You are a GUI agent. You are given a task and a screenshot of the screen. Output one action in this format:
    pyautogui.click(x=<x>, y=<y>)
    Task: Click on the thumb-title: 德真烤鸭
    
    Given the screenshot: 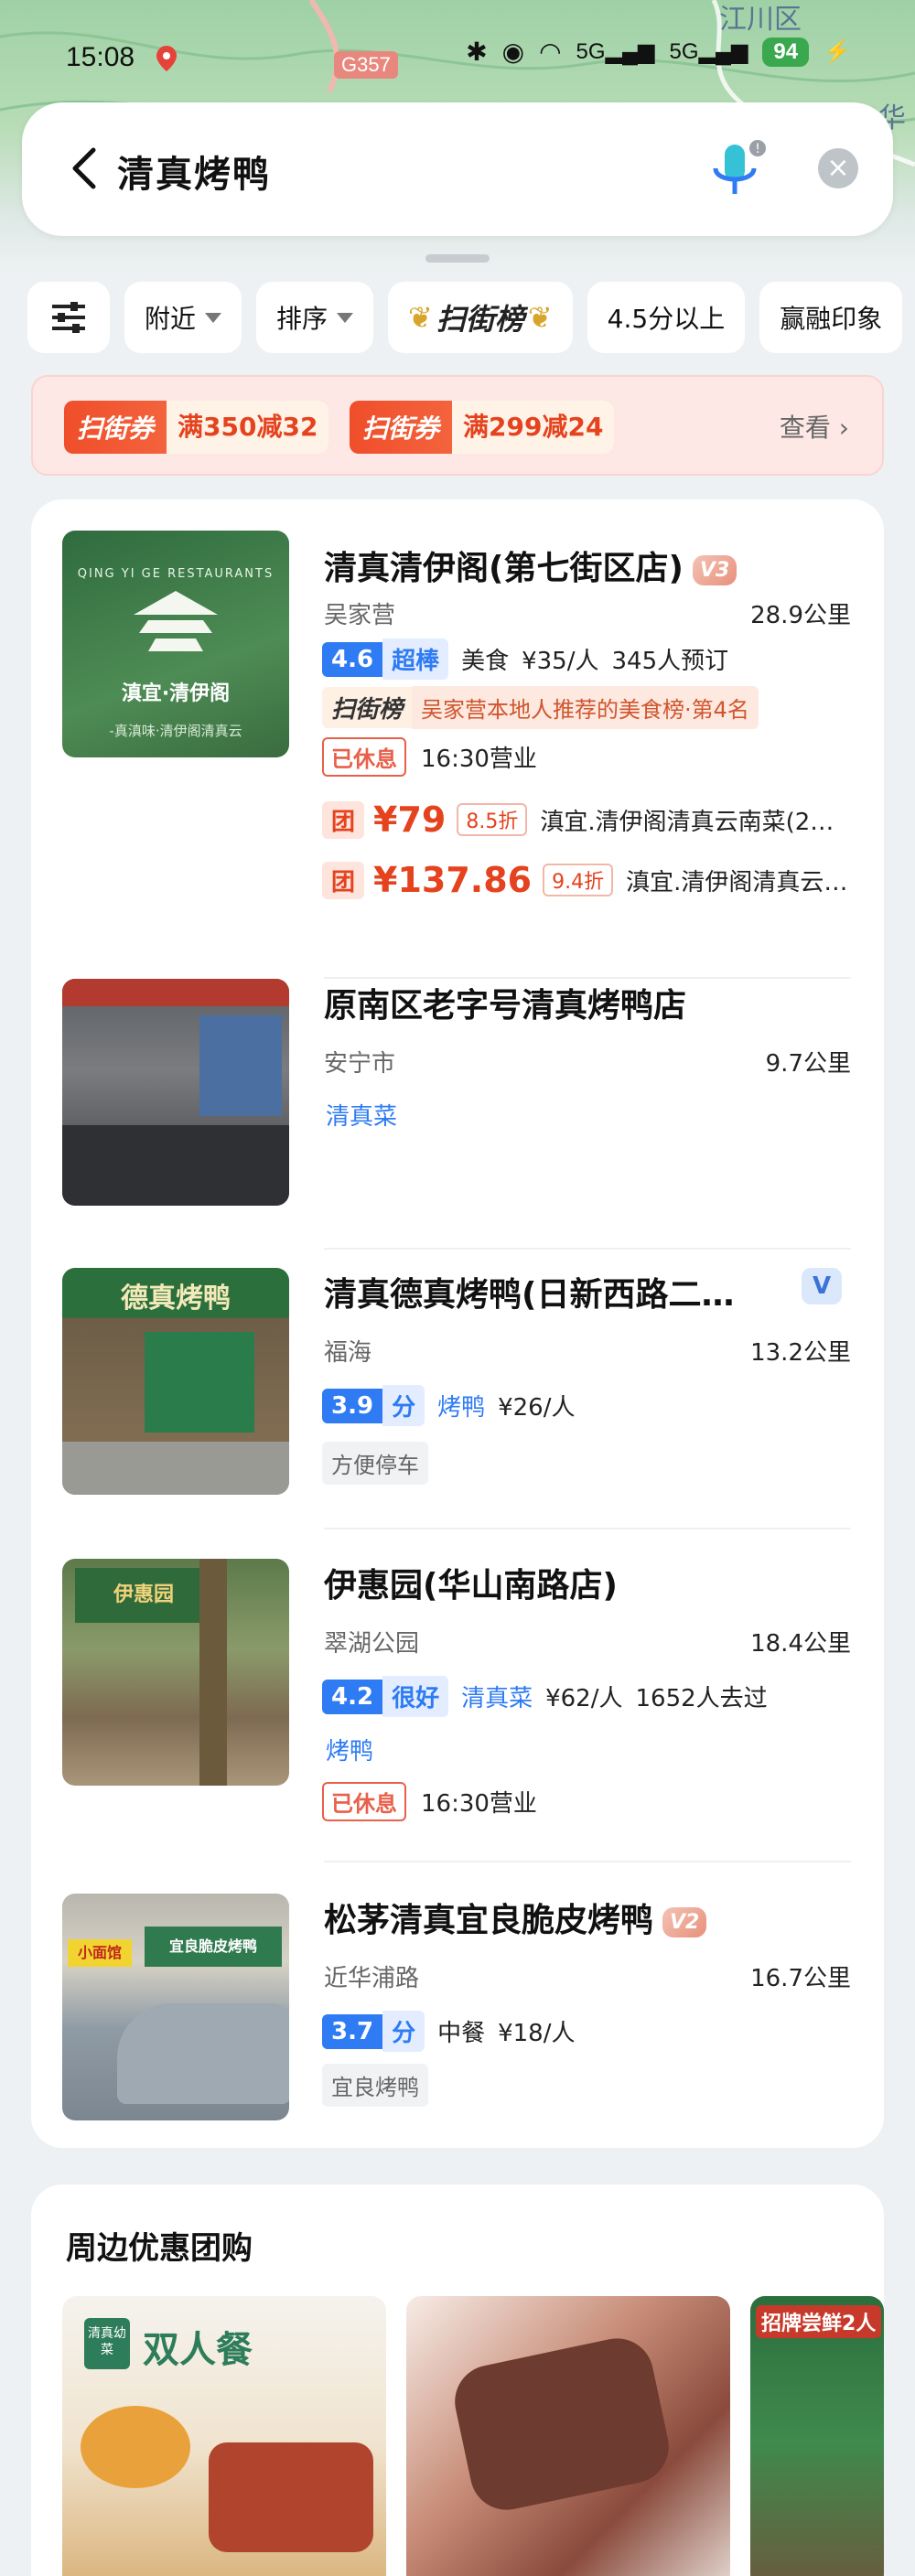 What is the action you would take?
    pyautogui.click(x=176, y=1299)
    